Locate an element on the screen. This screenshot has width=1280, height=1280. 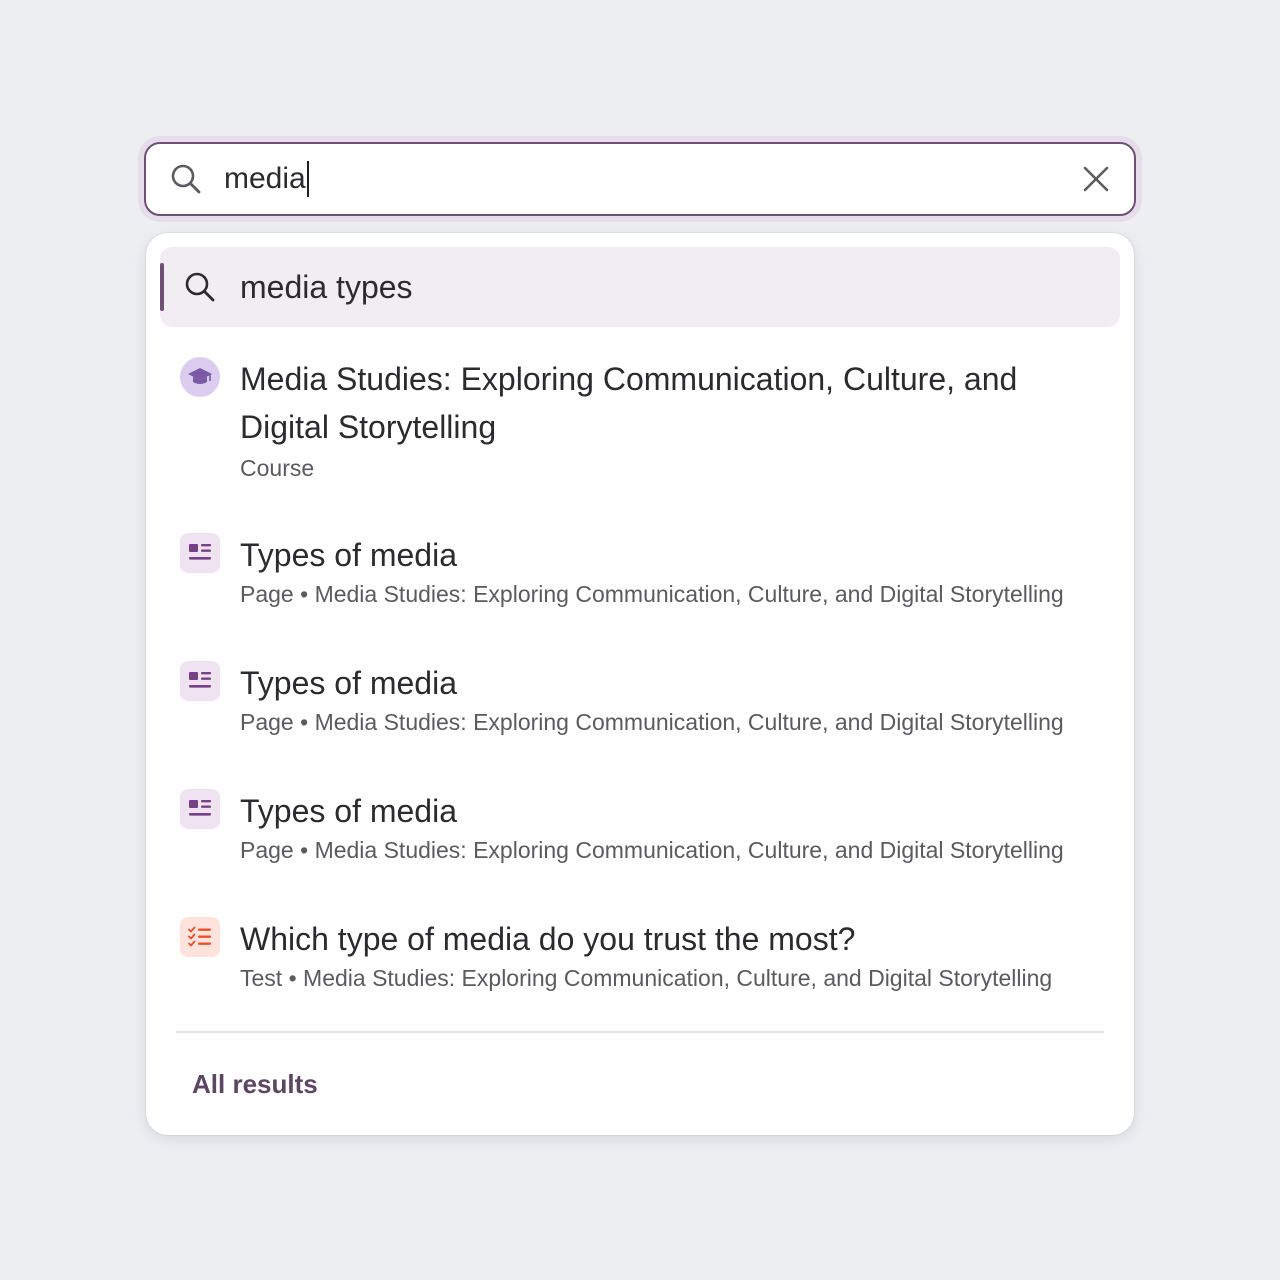
course-icon-badge is located at coordinates (200, 377).